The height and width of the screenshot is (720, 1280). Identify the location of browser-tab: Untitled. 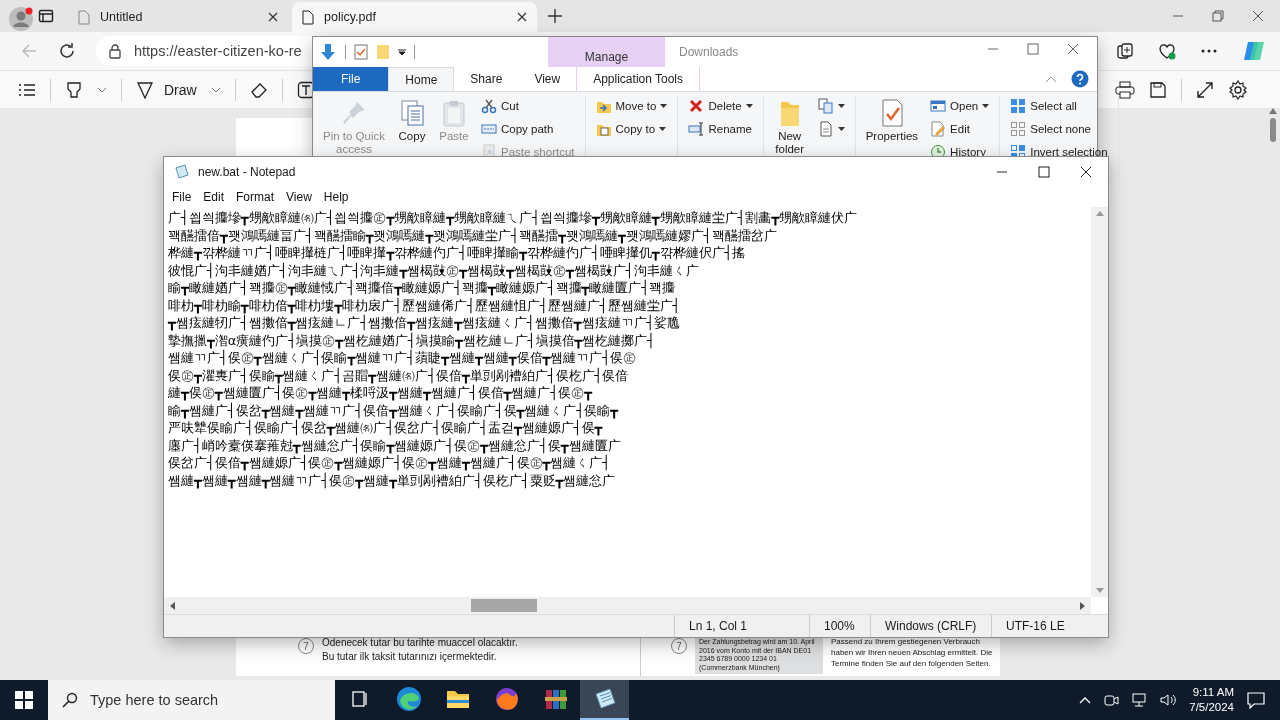
(178, 17).